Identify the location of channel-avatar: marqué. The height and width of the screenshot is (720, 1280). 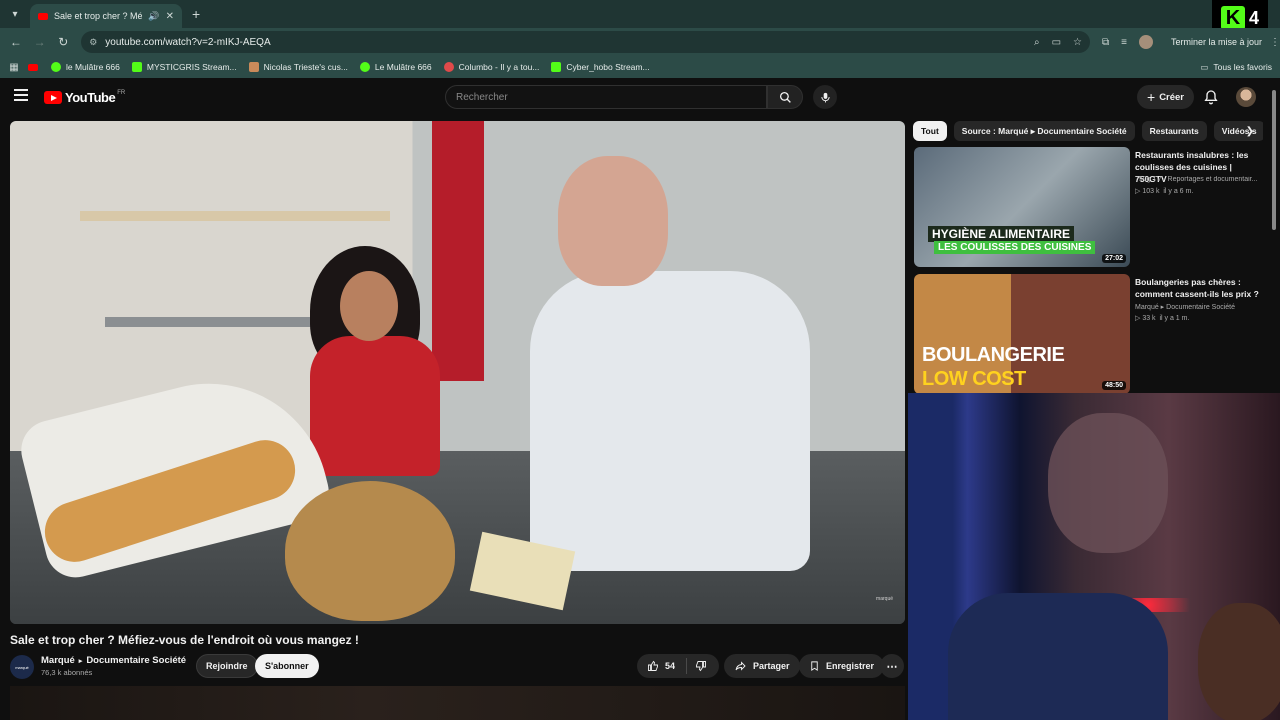
(22, 667).